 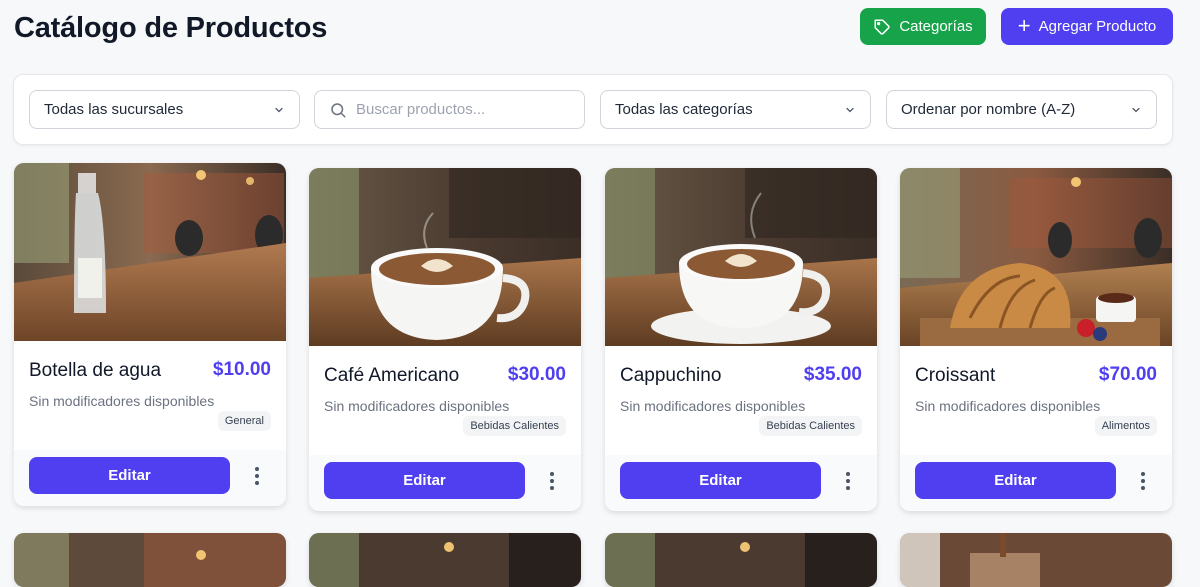 I want to click on category-badge: Alimentos, so click(x=1125, y=426).